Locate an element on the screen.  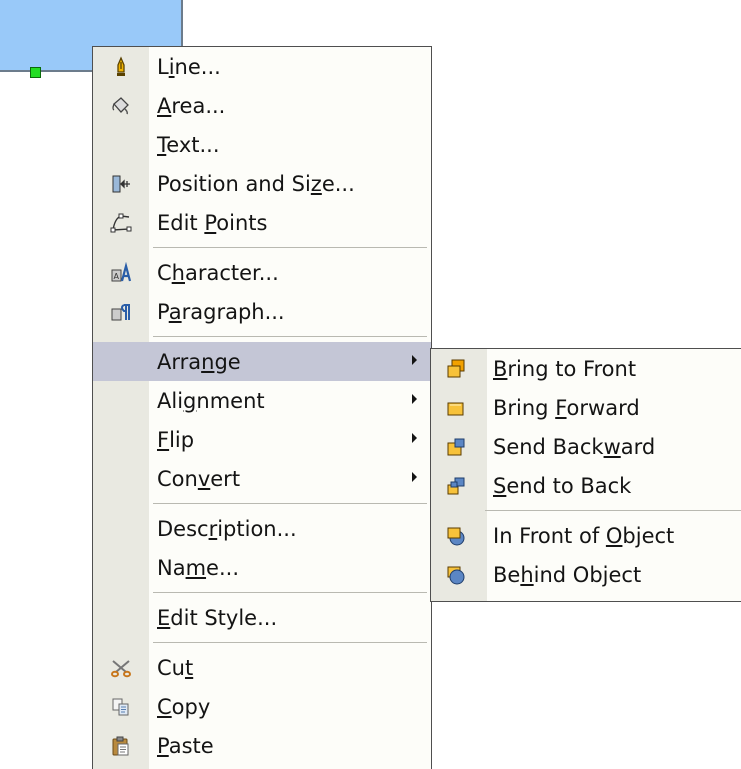
menu-item-bring-to-front: Bring to Front is located at coordinates (586, 368).